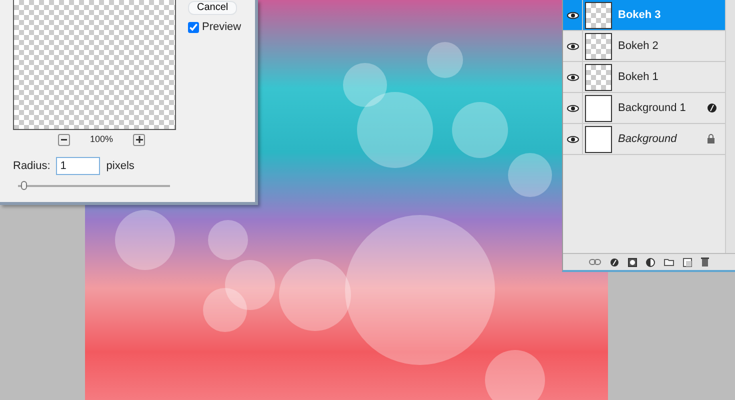 Image resolution: width=735 pixels, height=400 pixels. I want to click on scrollbar, so click(730, 127).